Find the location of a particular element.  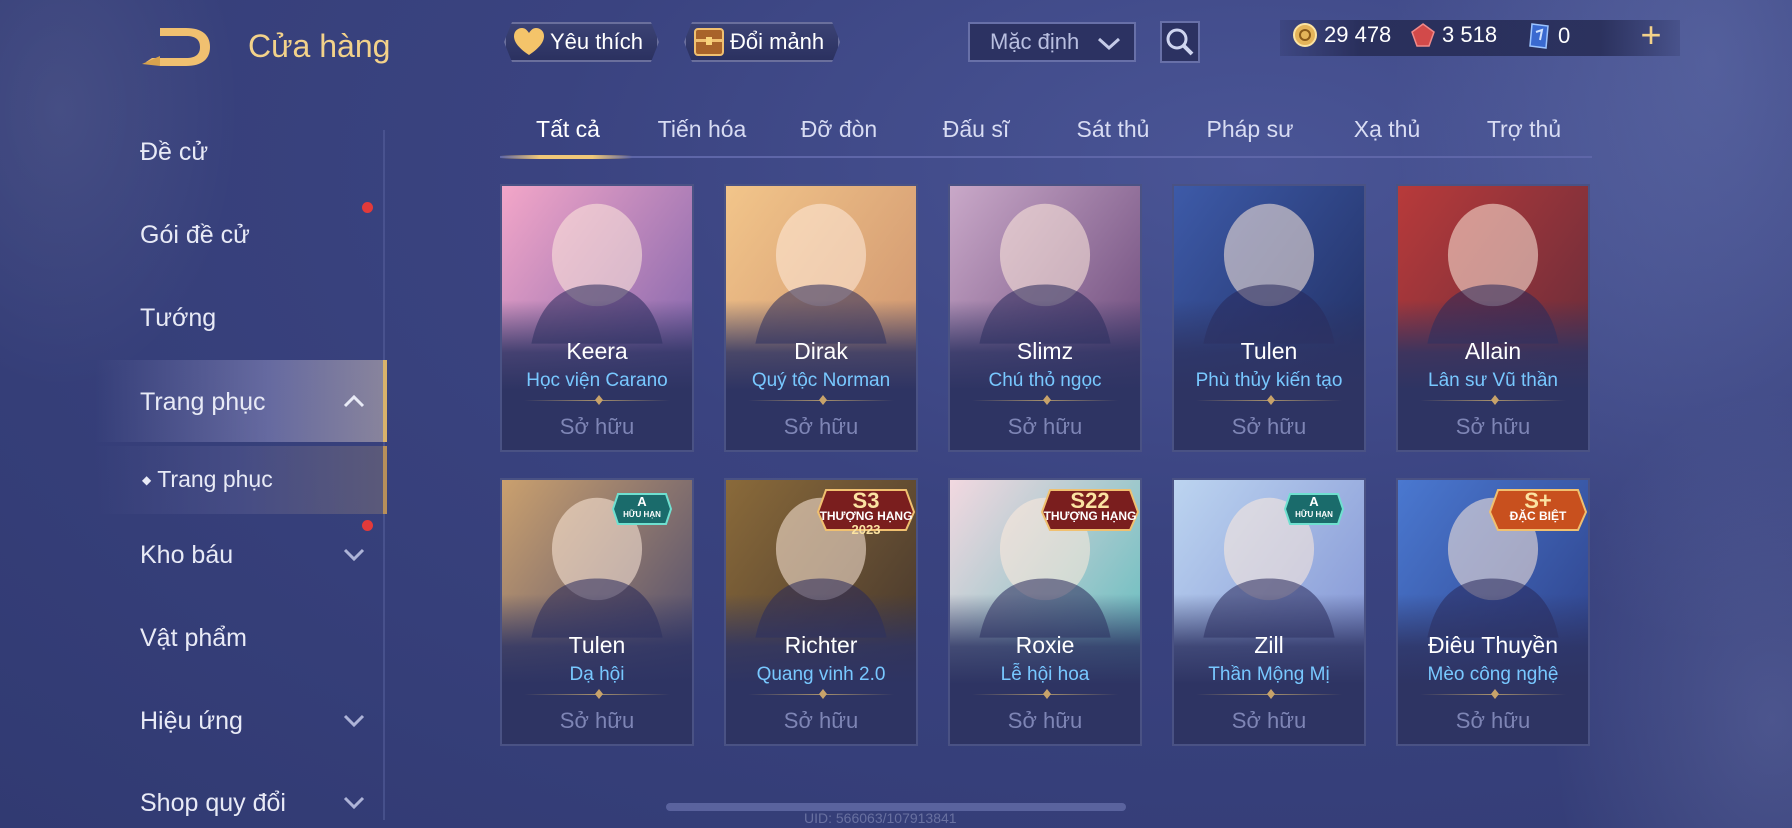

tier-badge: S+ ĐẶC BIỆT is located at coordinates (1538, 512).